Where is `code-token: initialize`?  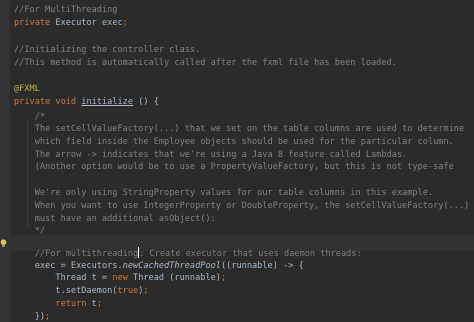
code-token: initialize is located at coordinates (107, 102).